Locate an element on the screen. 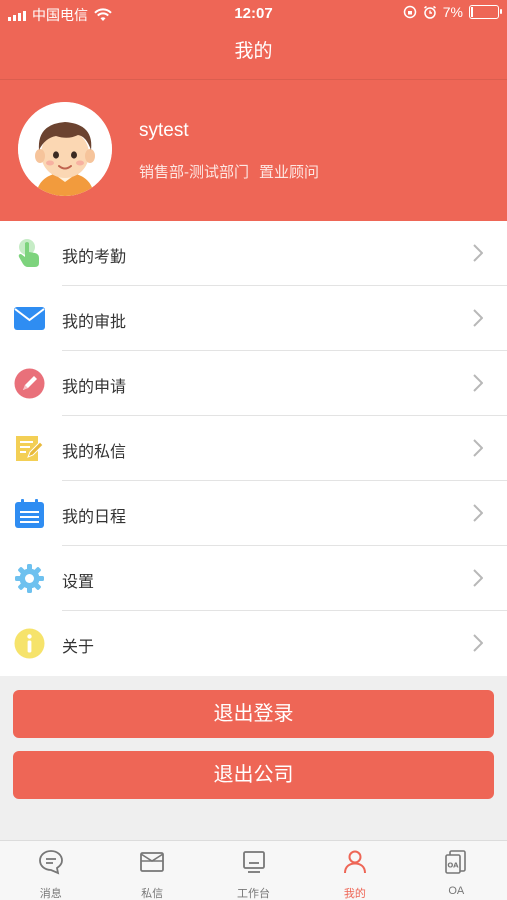  tab-label-mine: 我的 is located at coordinates (354, 894).